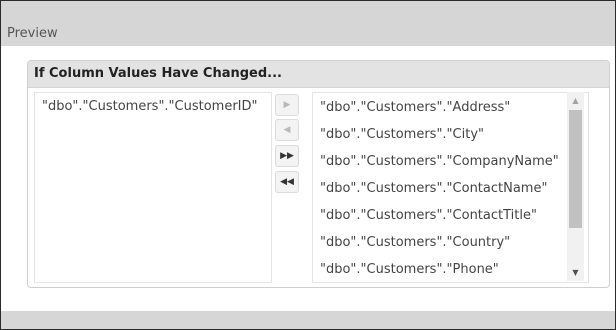 The height and width of the screenshot is (330, 616). Describe the element at coordinates (575, 272) in the screenshot. I see `scroll-down-icon: ▼` at that location.